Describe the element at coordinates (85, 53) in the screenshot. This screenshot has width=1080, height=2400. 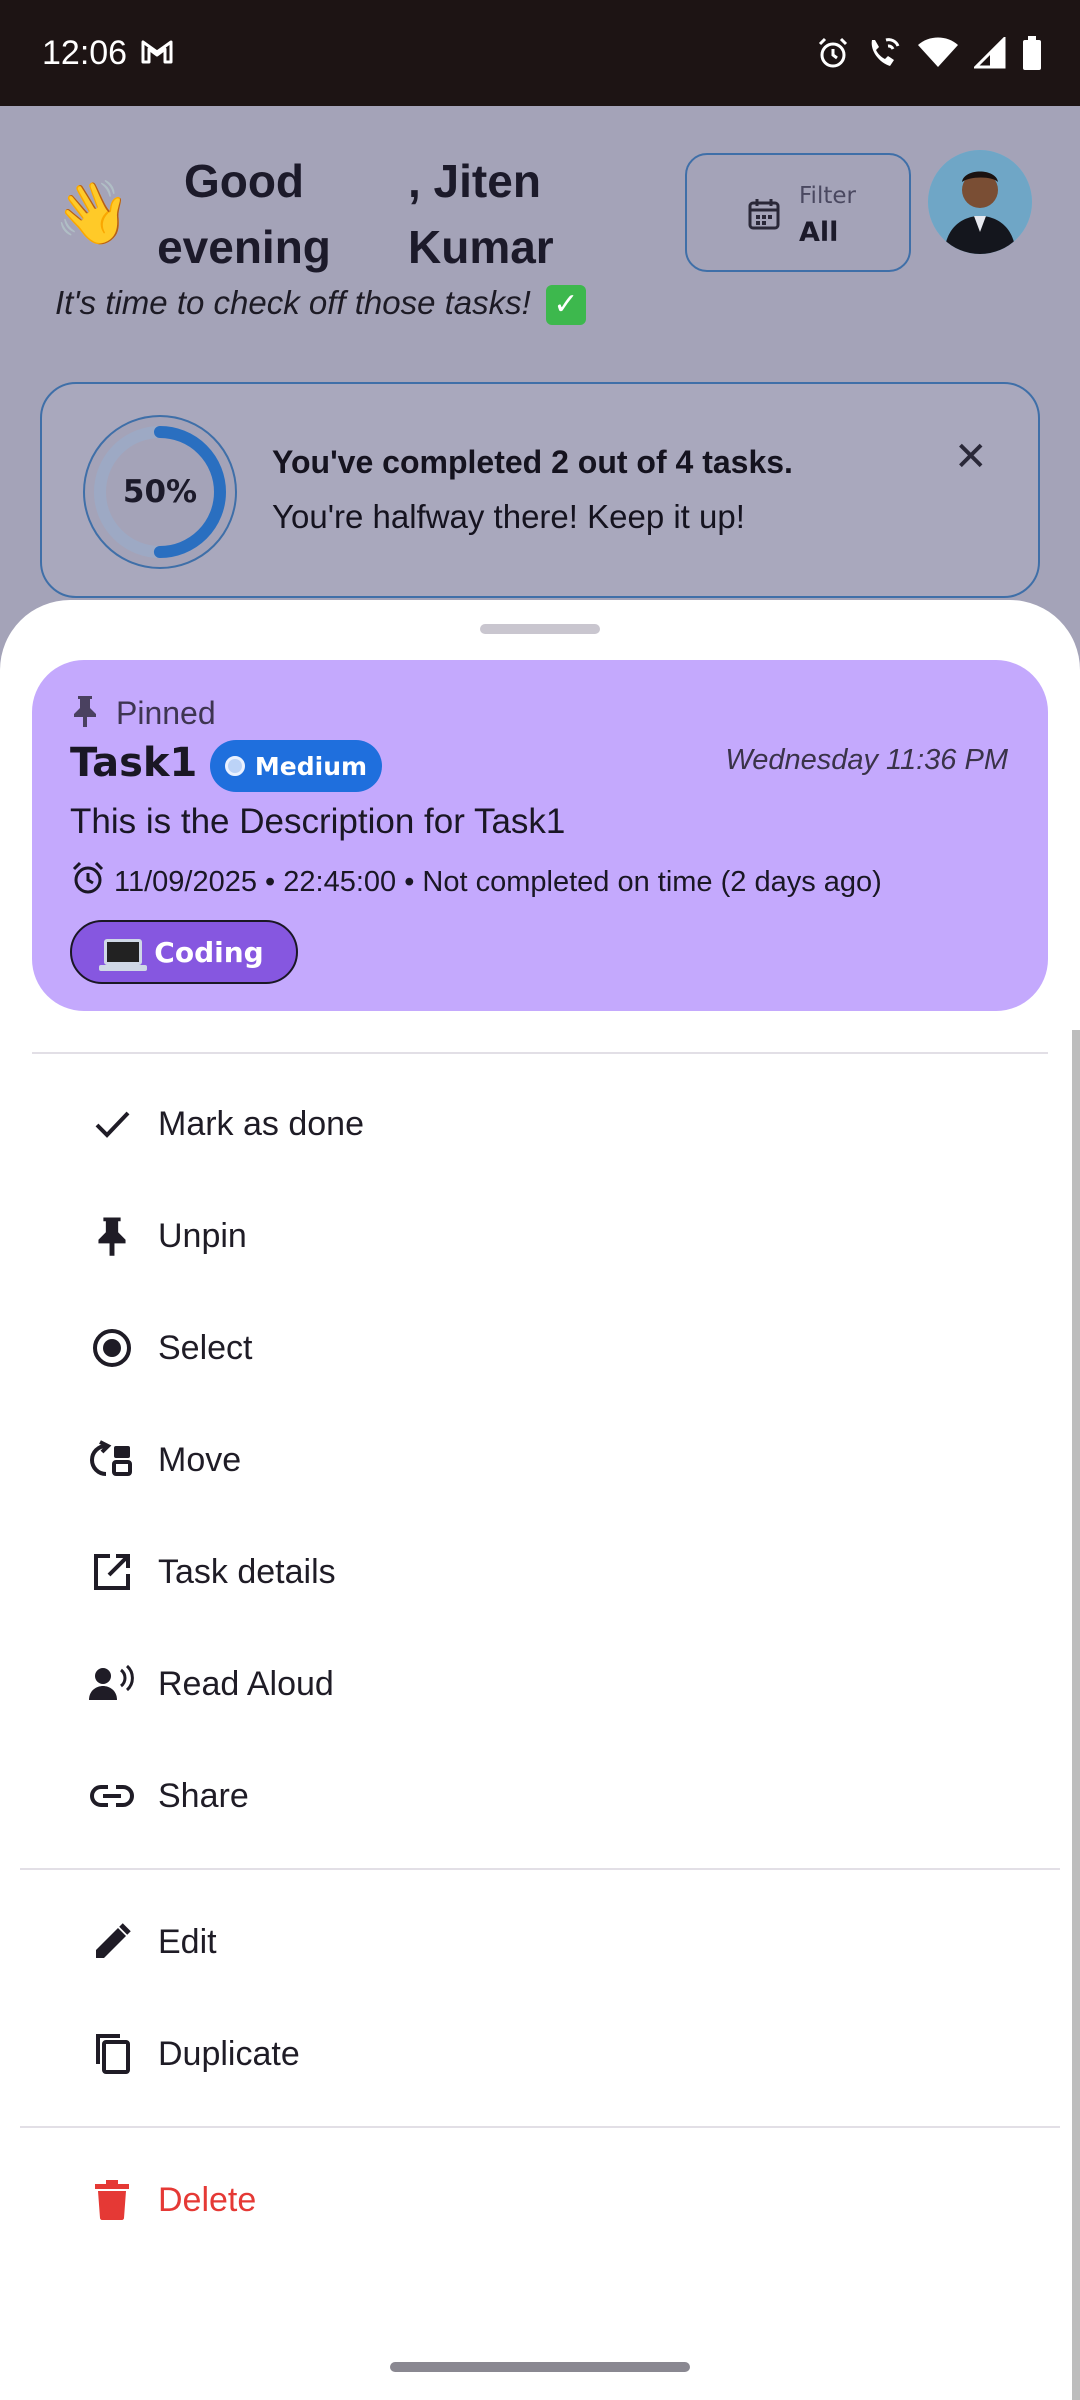
I see `status-time: 12:06` at that location.